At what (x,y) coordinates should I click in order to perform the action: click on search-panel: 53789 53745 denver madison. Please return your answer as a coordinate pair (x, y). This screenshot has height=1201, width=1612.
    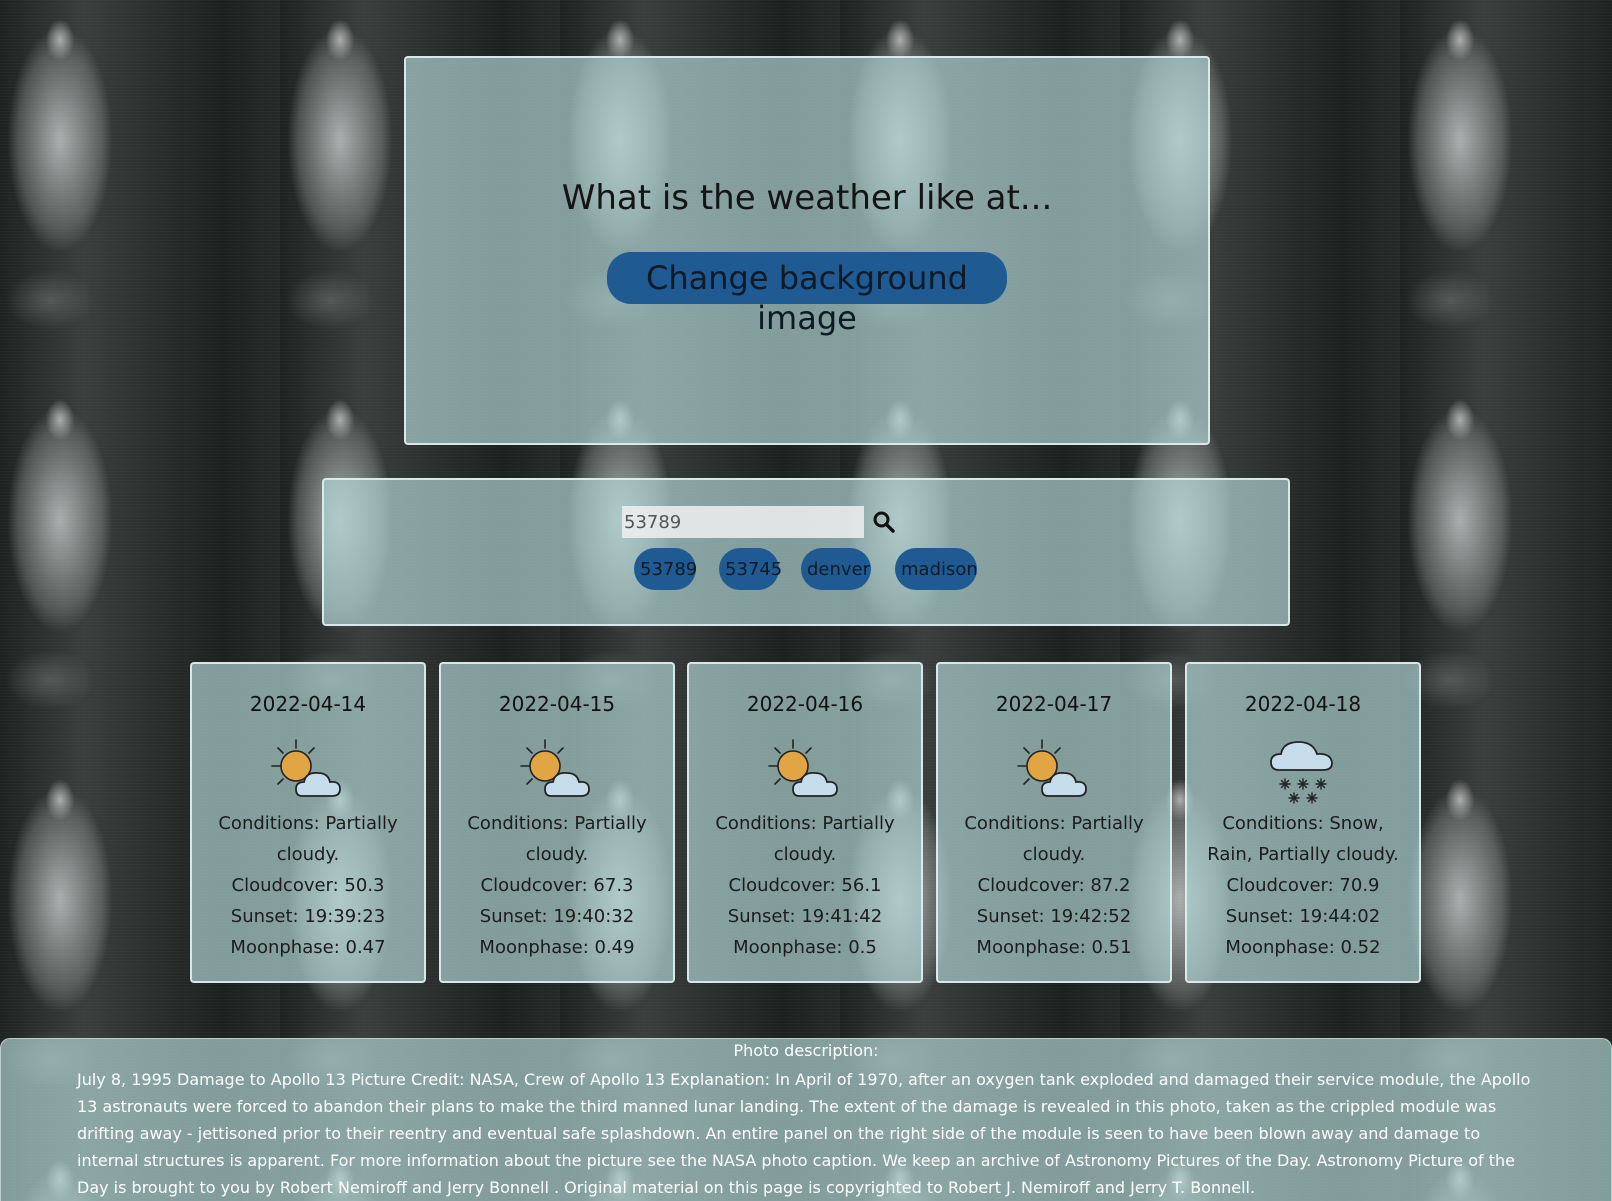
    Looking at the image, I should click on (806, 552).